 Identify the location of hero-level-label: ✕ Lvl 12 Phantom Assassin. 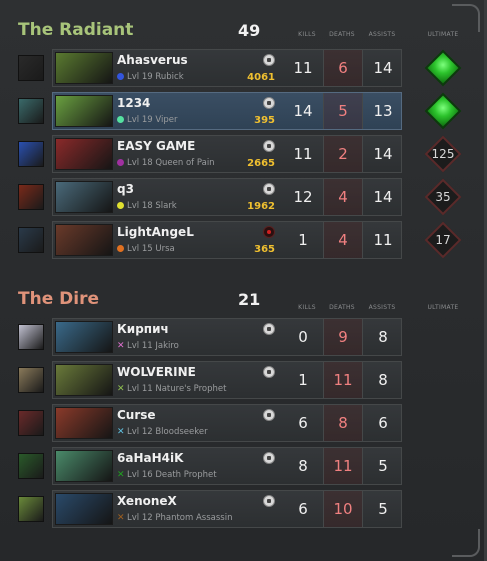
(174, 518).